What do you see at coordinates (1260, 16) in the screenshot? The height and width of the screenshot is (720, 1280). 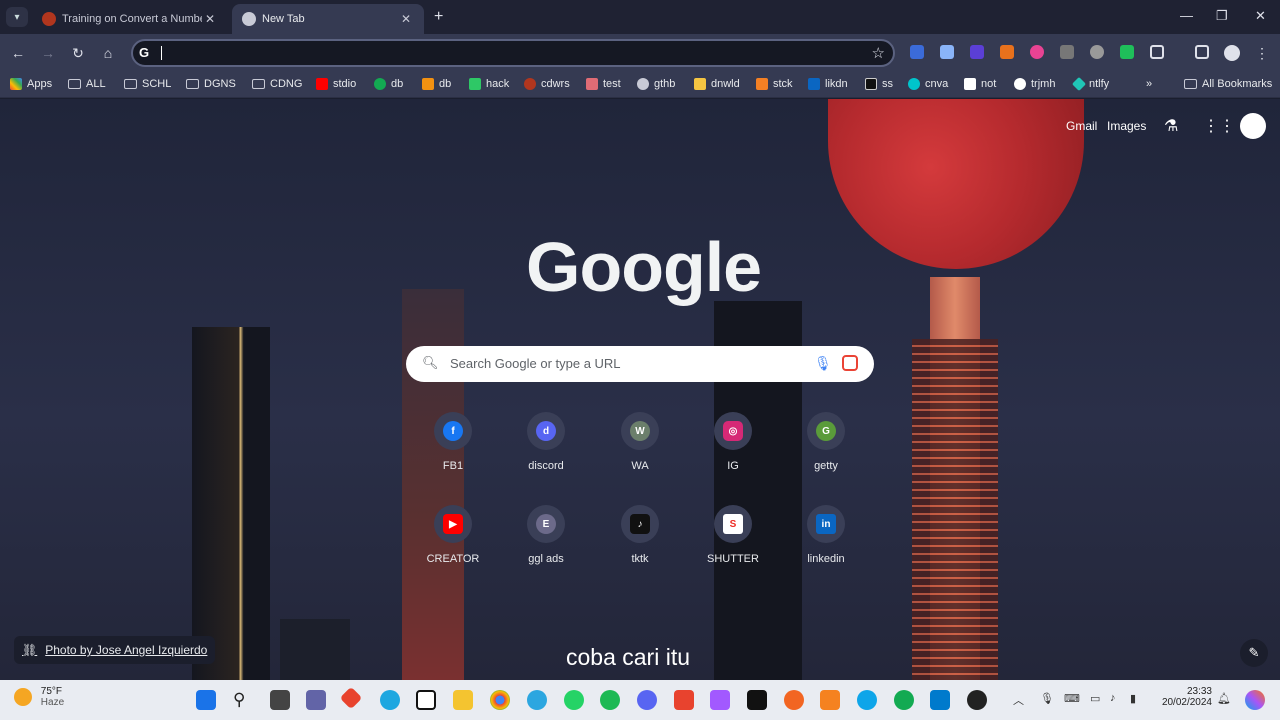 I see `close-window-icon: ✕` at bounding box center [1260, 16].